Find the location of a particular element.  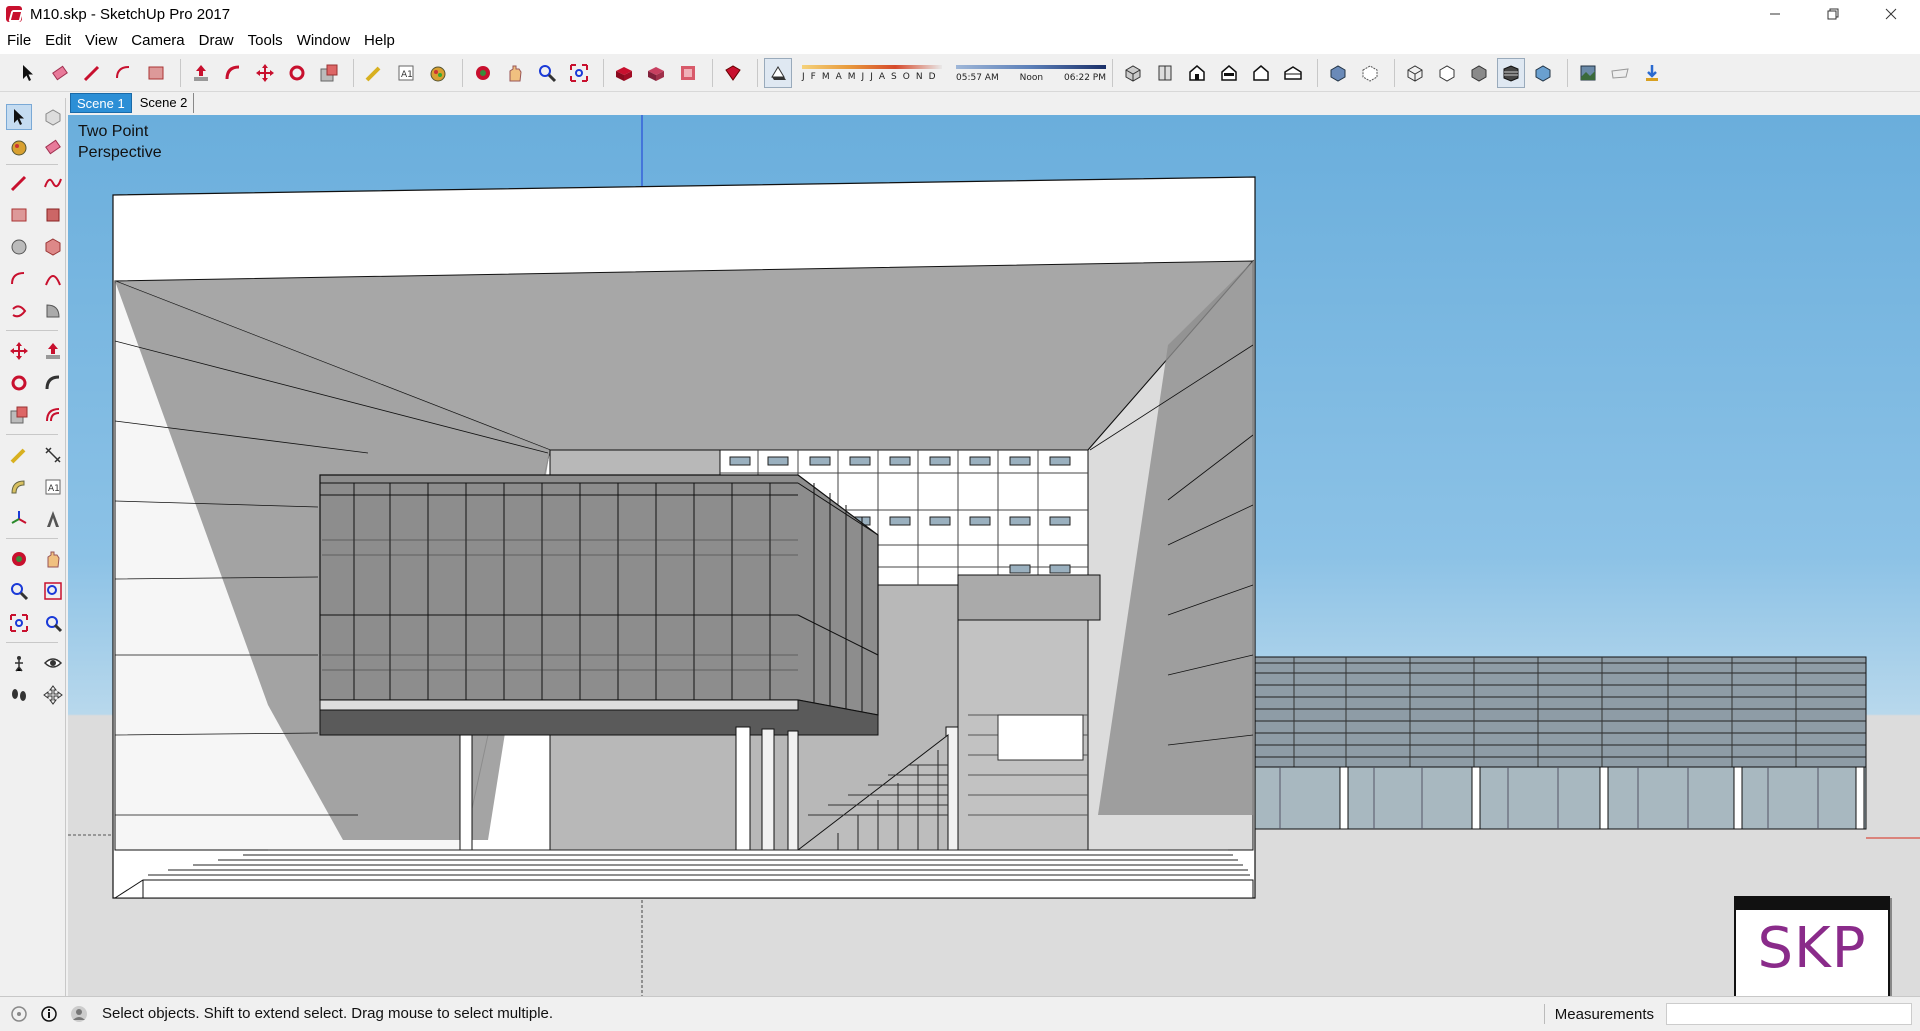

iso-view-button is located at coordinates (1133, 73).